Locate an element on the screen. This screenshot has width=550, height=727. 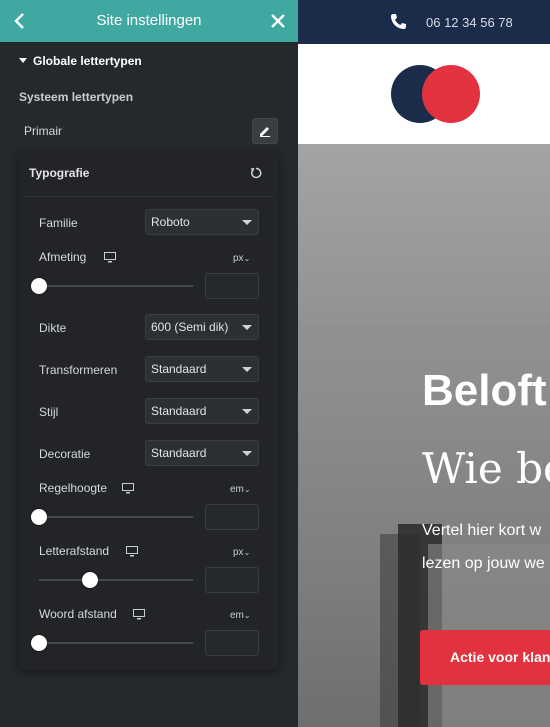
hero-background is located at coordinates (424, 234).